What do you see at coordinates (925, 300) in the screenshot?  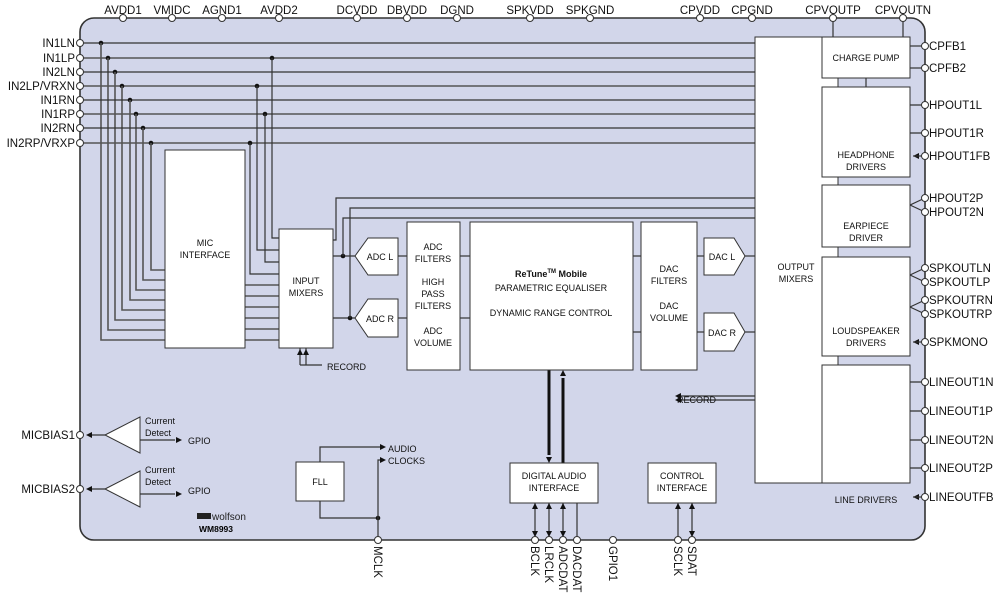 I see `spkoutrn-pin` at bounding box center [925, 300].